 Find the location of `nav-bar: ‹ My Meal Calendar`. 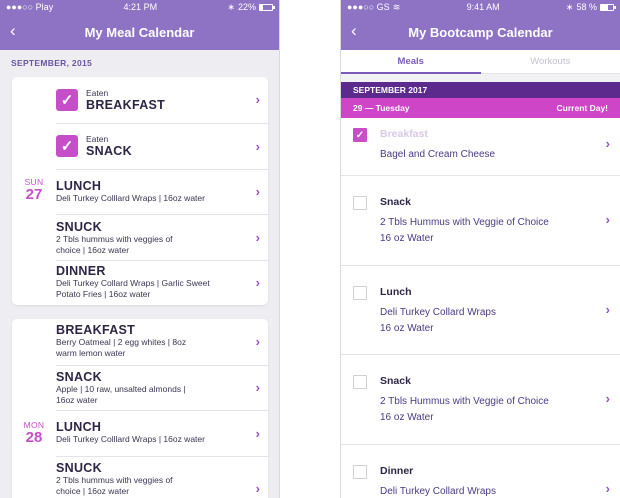

nav-bar: ‹ My Meal Calendar is located at coordinates (139, 32).